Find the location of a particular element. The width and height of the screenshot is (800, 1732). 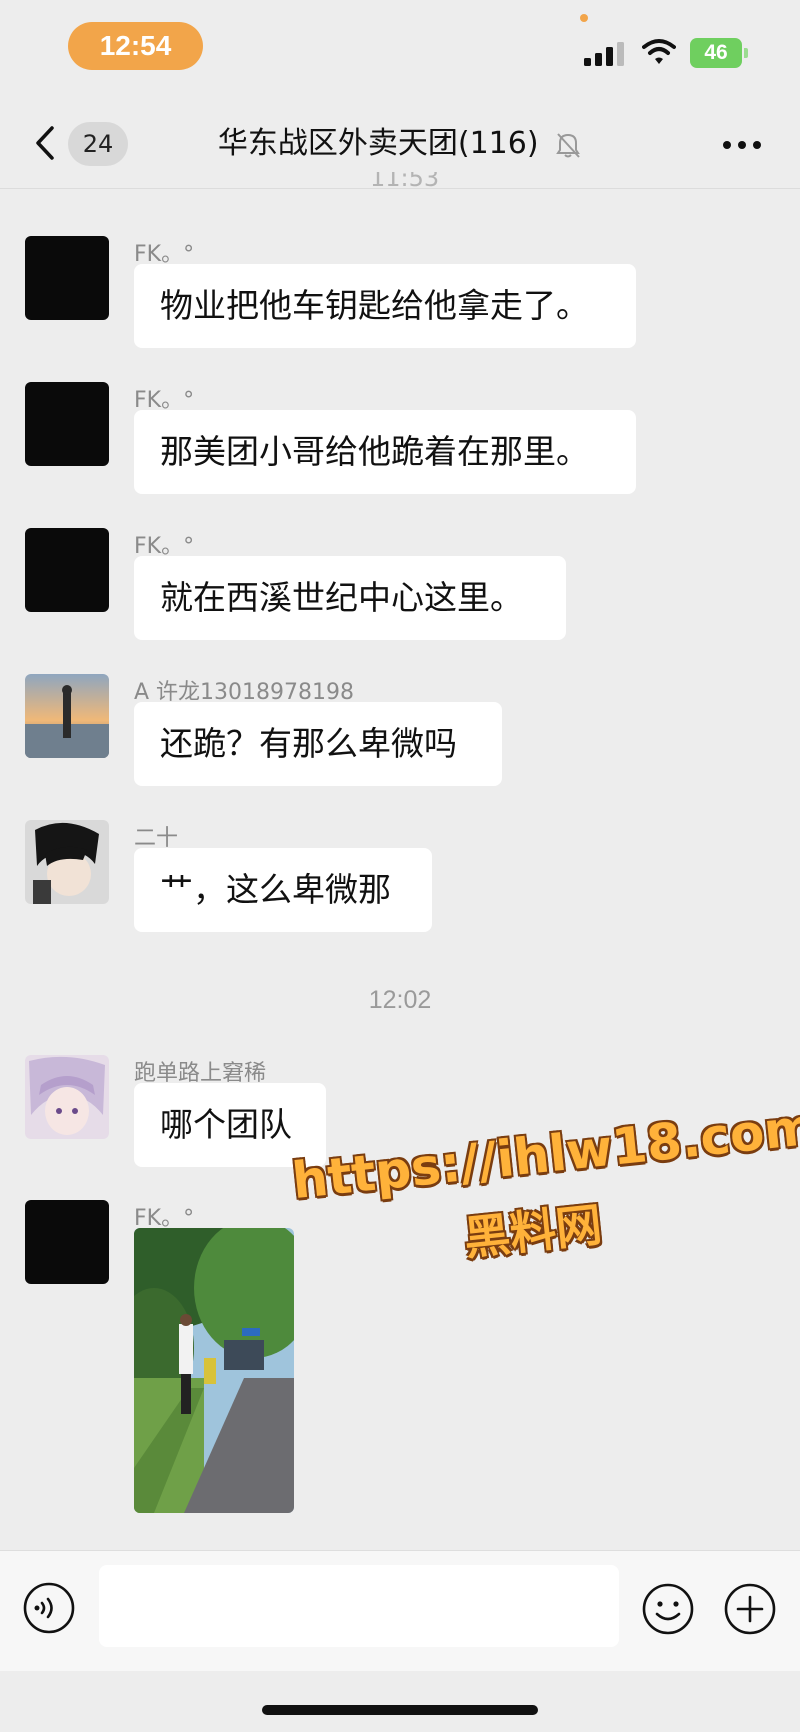

anime-character-avatar is located at coordinates (67, 1097).